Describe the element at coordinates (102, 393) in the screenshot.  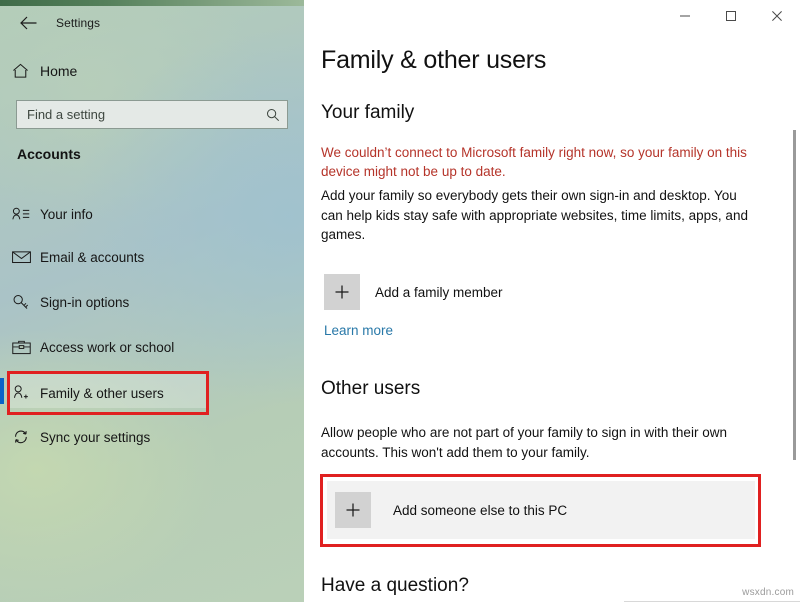
I see `sidebar-item-label-family-other-users: Family & other users` at that location.